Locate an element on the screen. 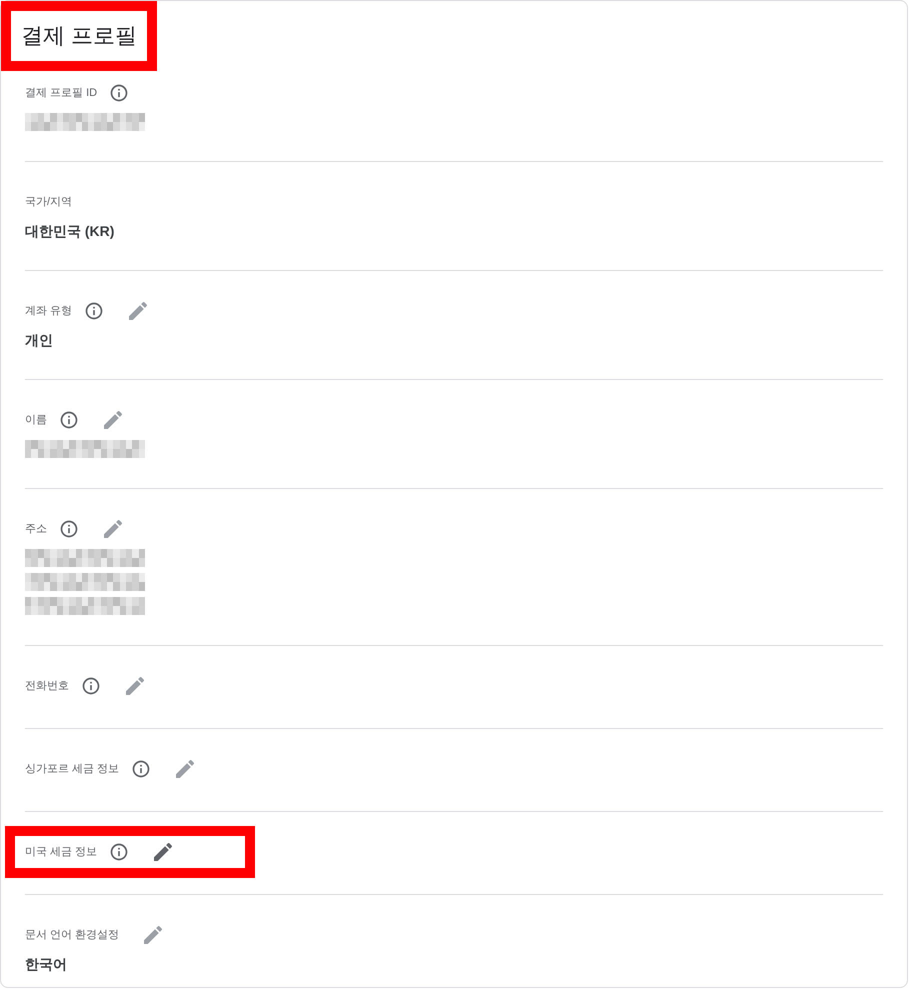 This screenshot has height=994, width=917. page-title: 결제 프로필 is located at coordinates (79, 36).